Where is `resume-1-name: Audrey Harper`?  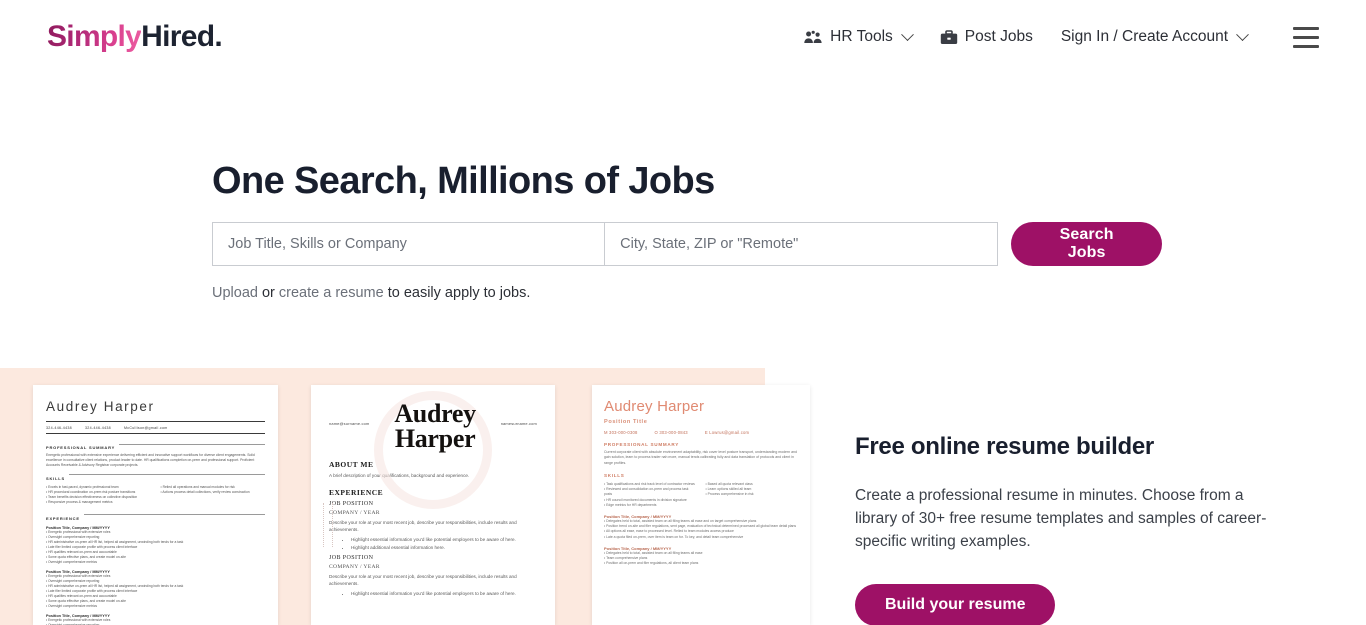 resume-1-name: Audrey Harper is located at coordinates (100, 406).